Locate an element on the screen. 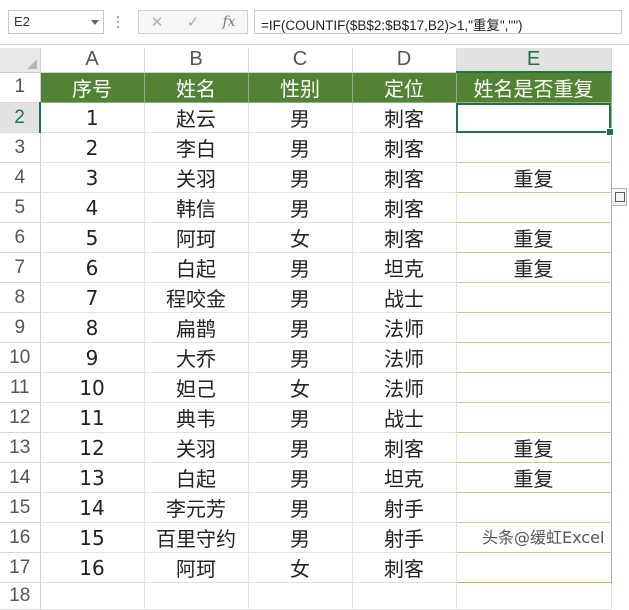 The image size is (629, 610). row-header: 14 is located at coordinates (20, 477).